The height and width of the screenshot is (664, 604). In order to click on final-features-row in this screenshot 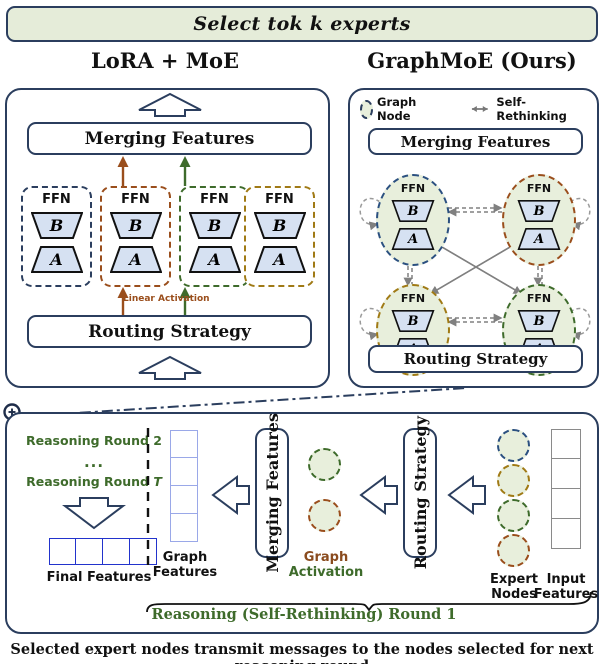, I will do `click(103, 551)`.